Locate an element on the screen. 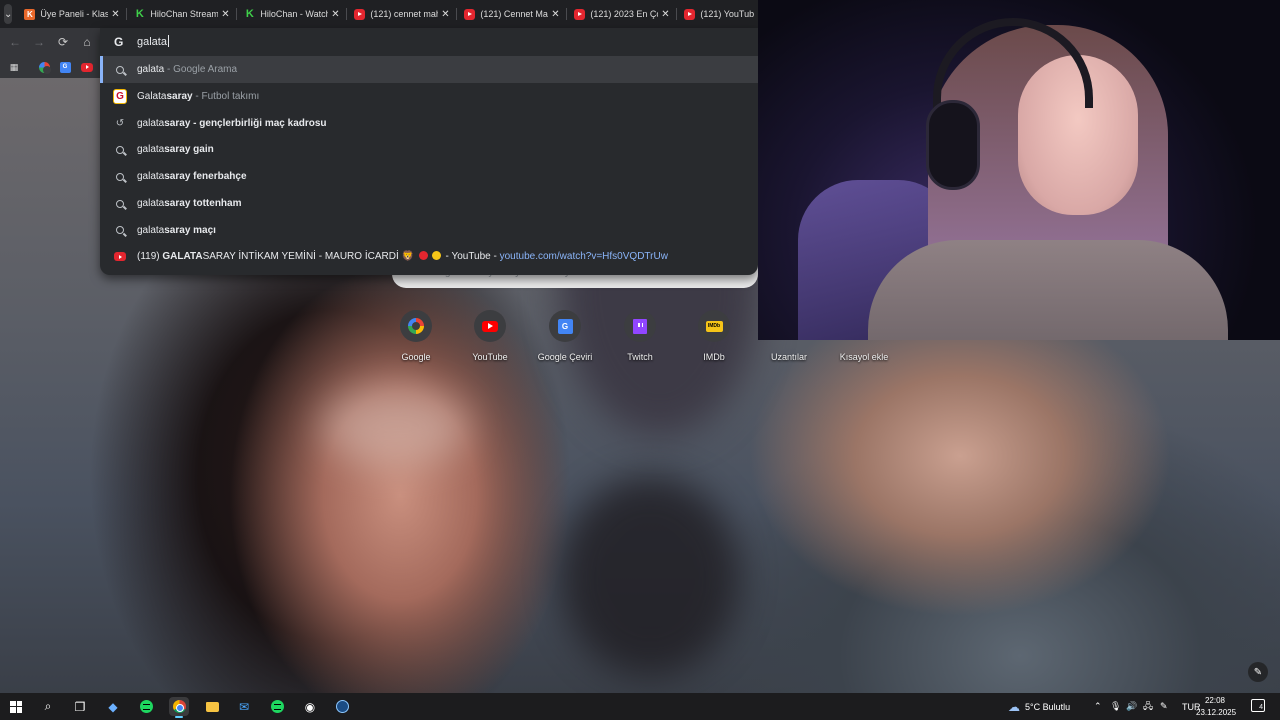 This screenshot has width=1280, height=720. shortcut-label: Google is located at coordinates (416, 357).